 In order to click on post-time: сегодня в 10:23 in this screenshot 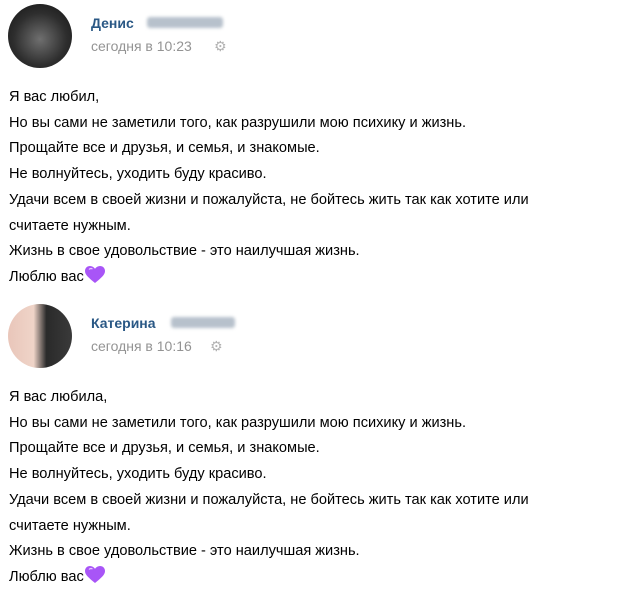, I will do `click(141, 46)`.